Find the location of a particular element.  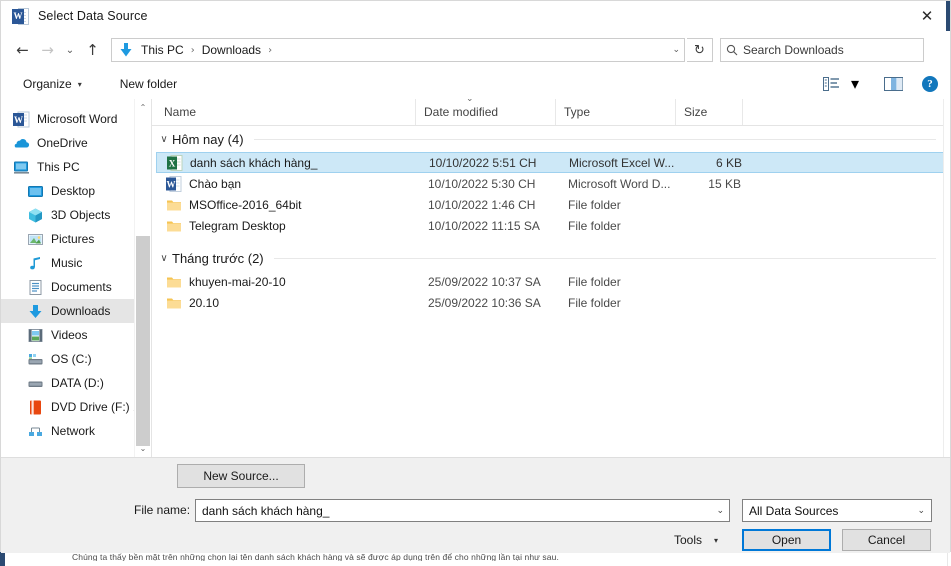

scroll-down-icon: ⌄ is located at coordinates (143, 448).